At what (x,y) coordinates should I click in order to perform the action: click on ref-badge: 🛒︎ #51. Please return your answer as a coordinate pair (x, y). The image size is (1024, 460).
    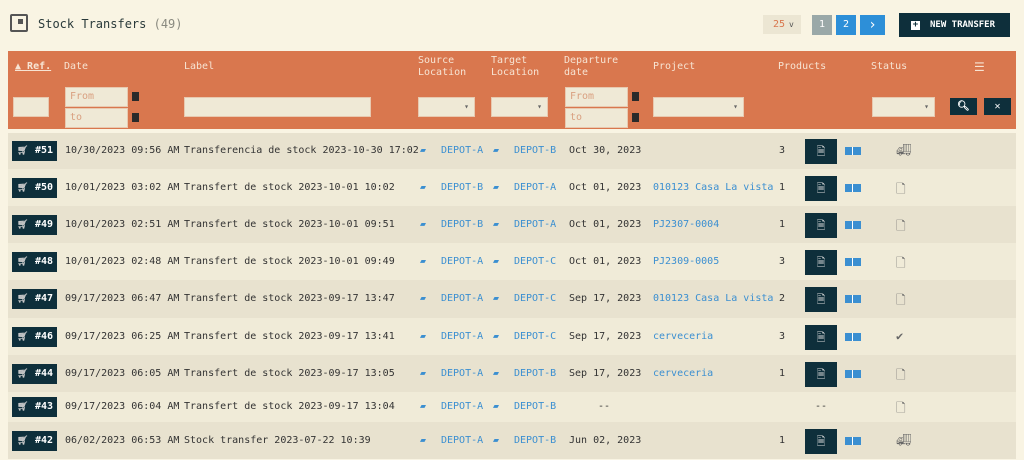
    Looking at the image, I should click on (34, 151).